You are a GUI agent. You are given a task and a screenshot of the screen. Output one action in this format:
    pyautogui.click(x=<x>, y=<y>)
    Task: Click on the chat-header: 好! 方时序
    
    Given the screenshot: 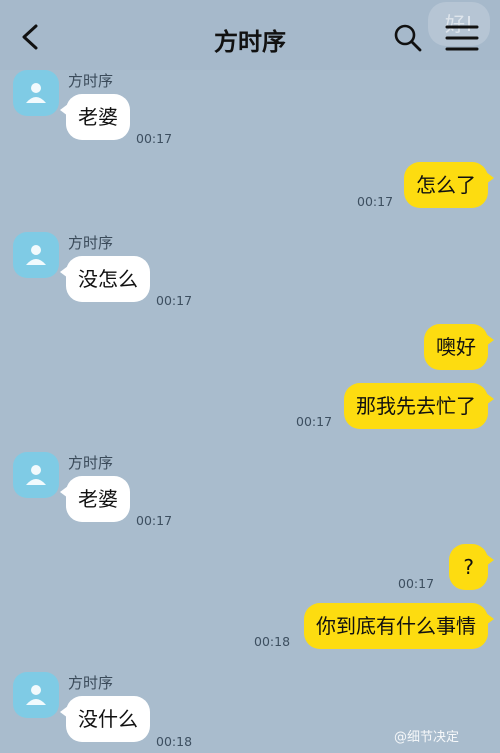 What is the action you would take?
    pyautogui.click(x=250, y=35)
    